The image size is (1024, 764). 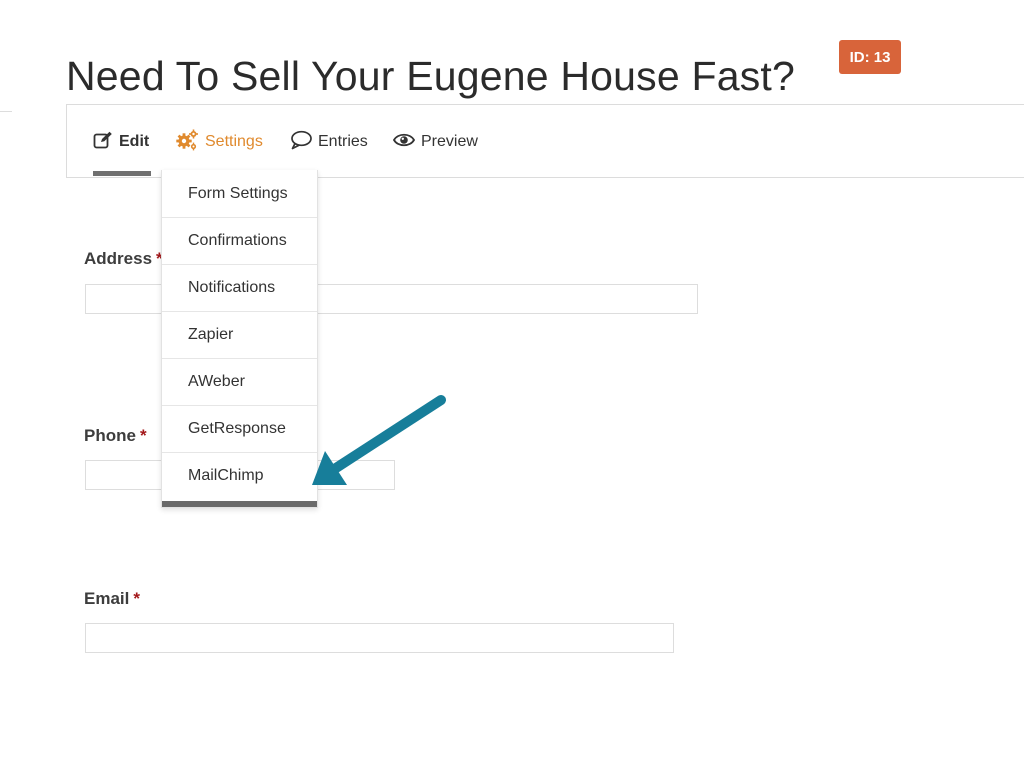 I want to click on tab-entries: Entries, so click(x=329, y=142).